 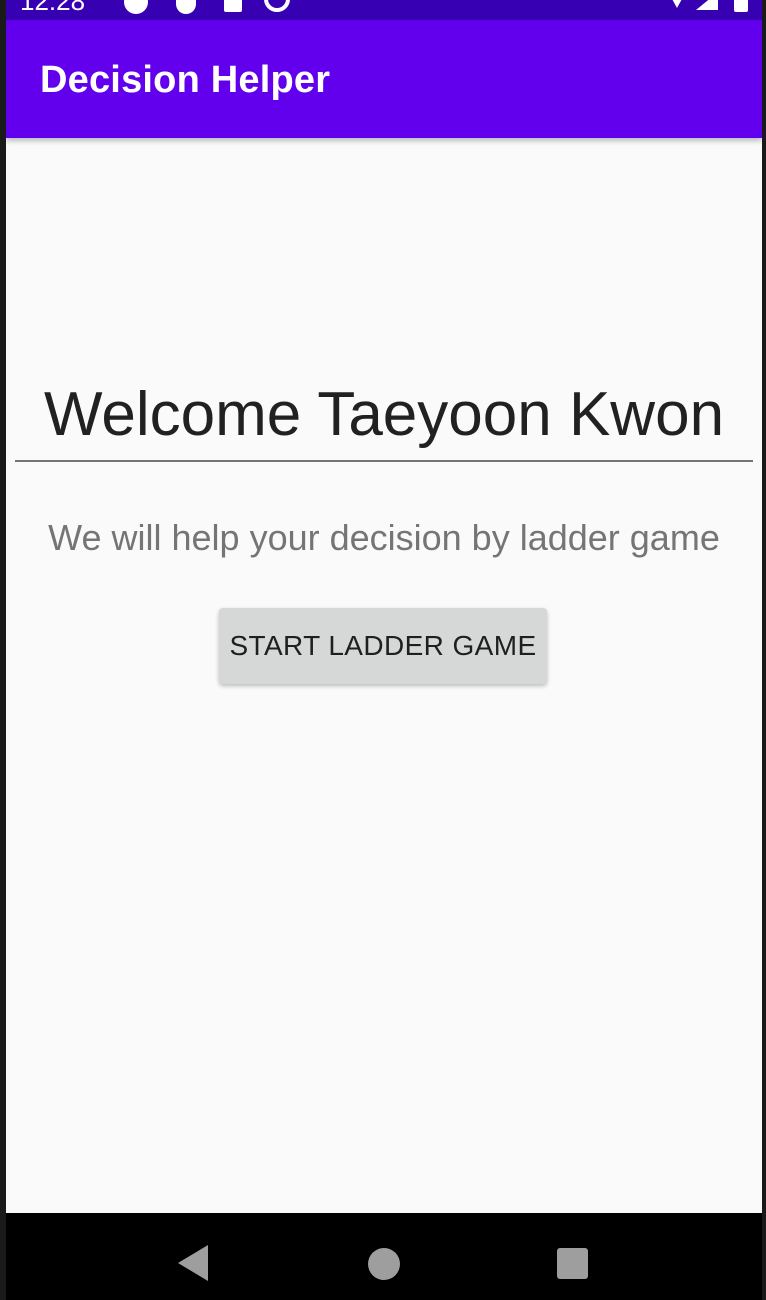 I want to click on battery-icon, so click(x=741, y=6).